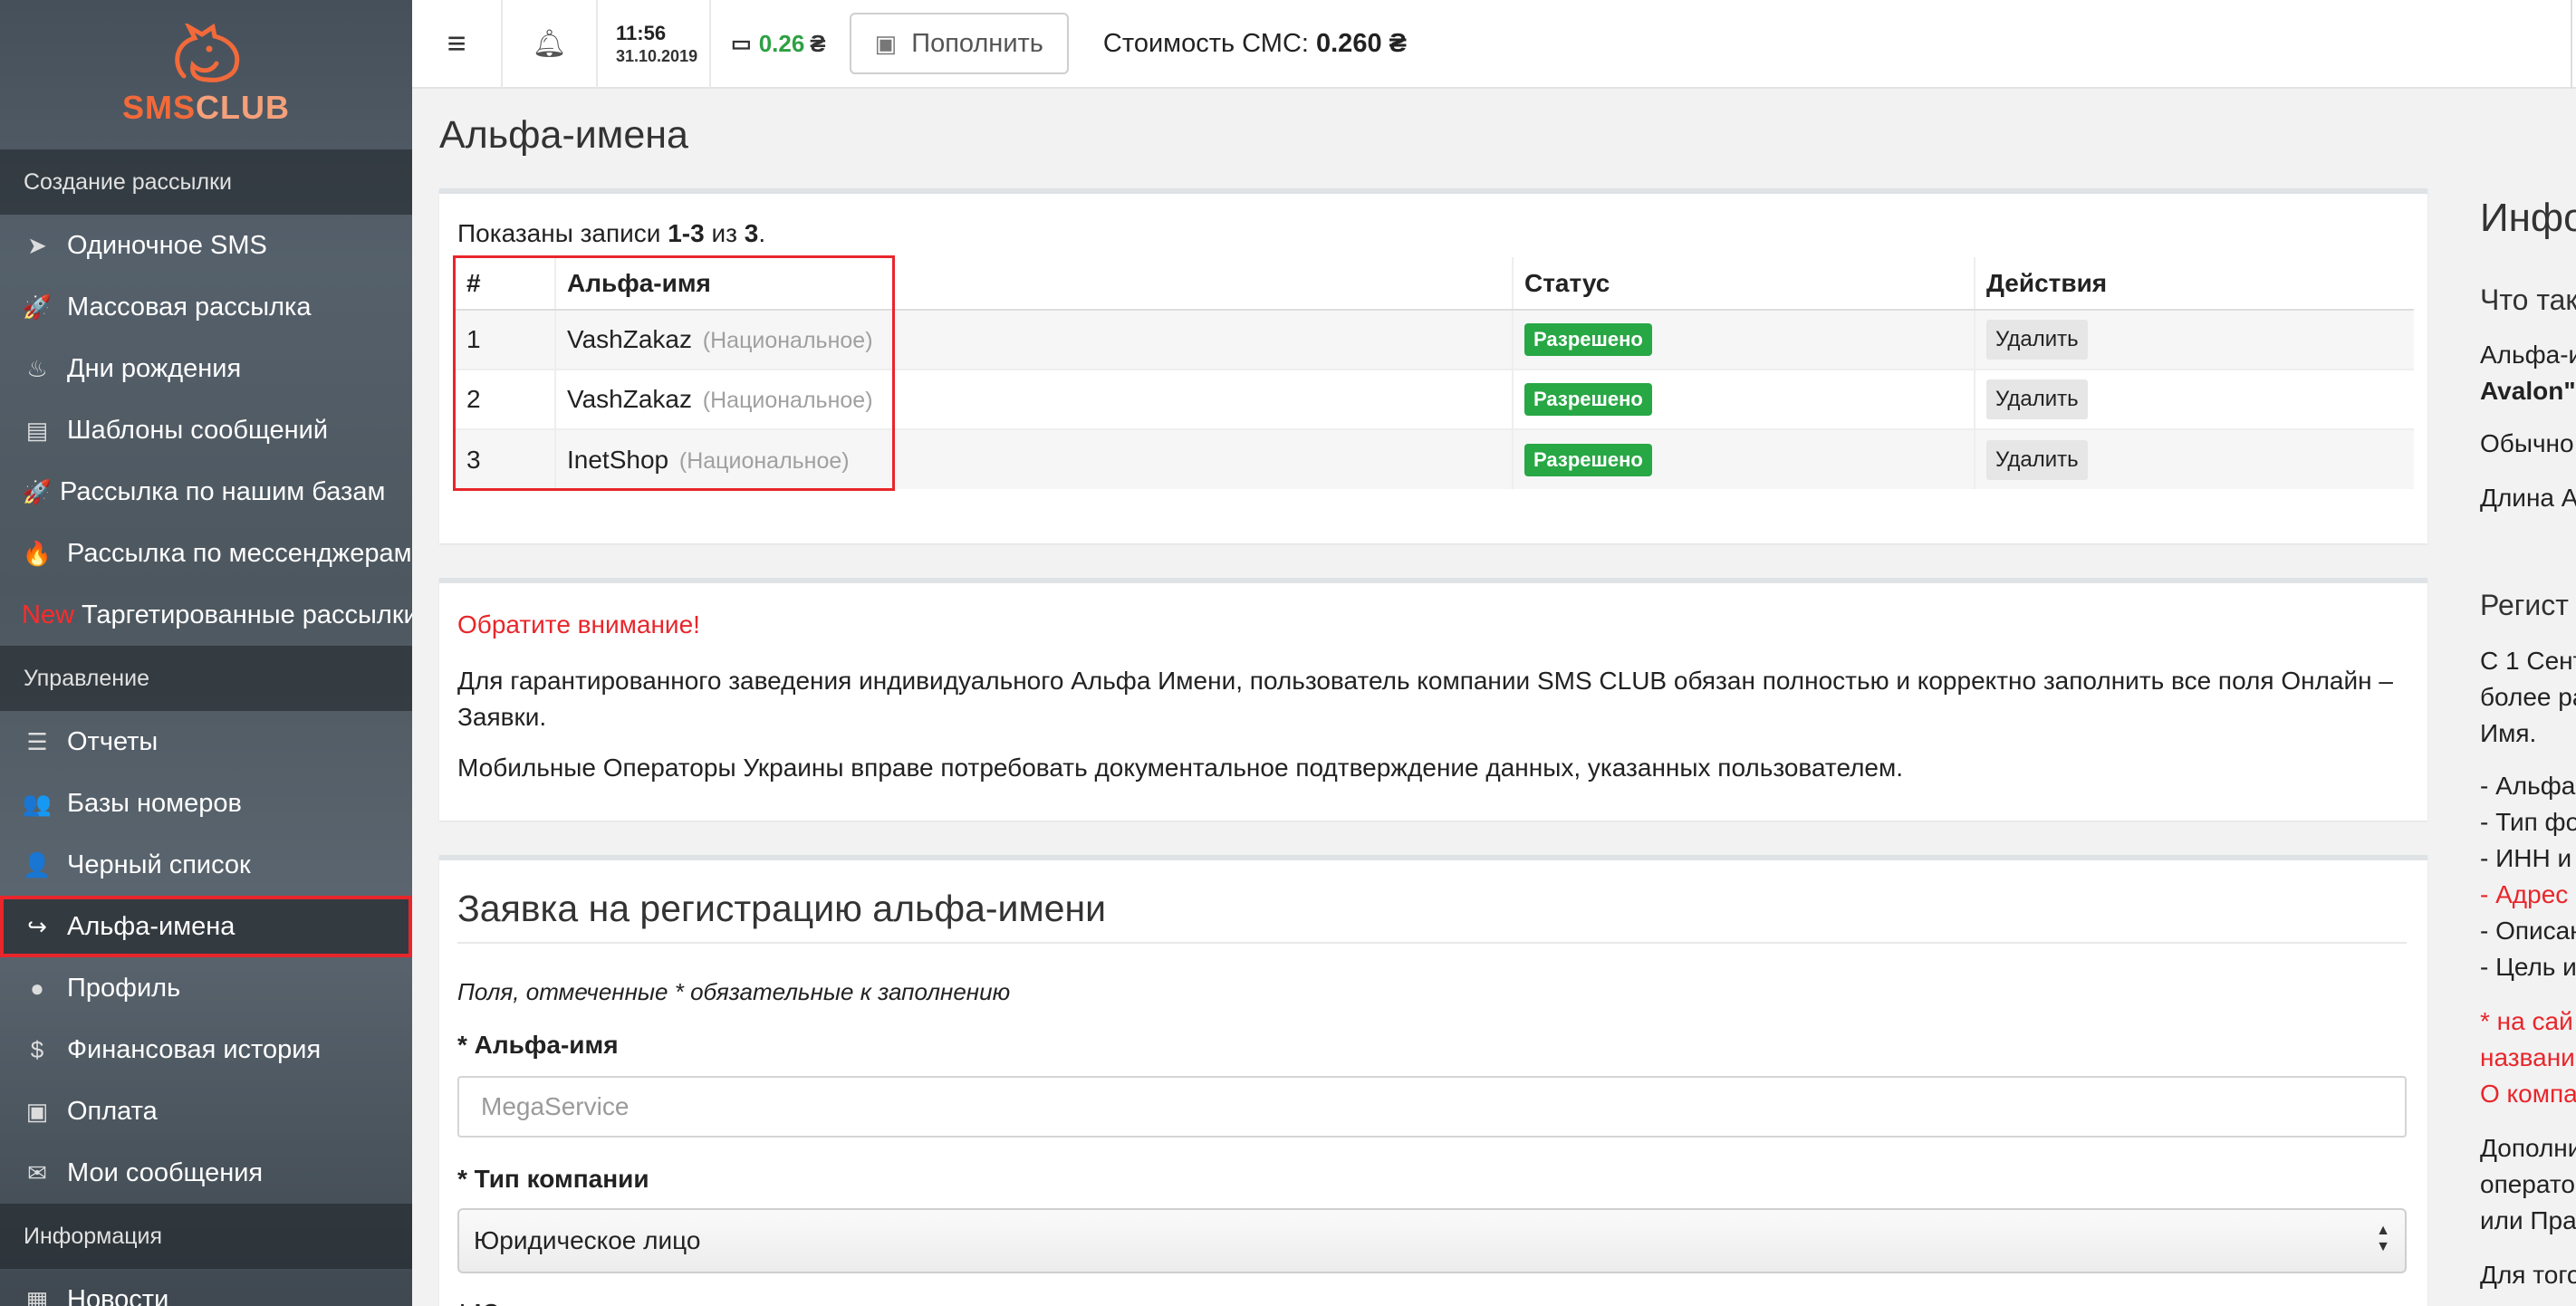  What do you see at coordinates (206, 75) in the screenshot?
I see `logo: SMSCLUB` at bounding box center [206, 75].